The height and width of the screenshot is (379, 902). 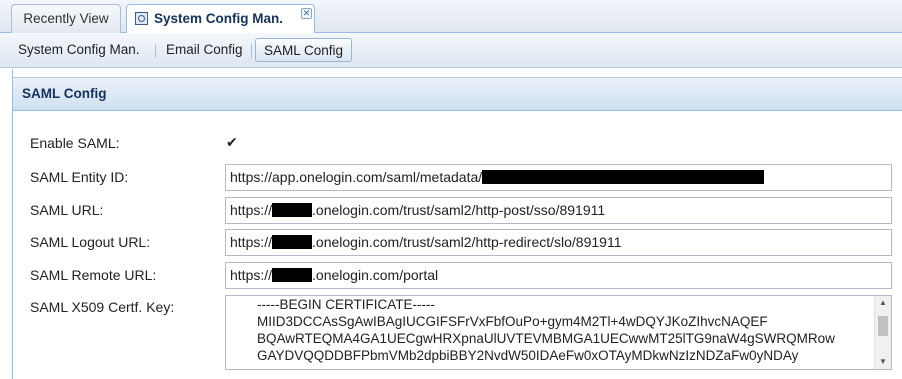 What do you see at coordinates (558, 275) in the screenshot?
I see `remote-url-input: https:// .onelogin.com/portal` at bounding box center [558, 275].